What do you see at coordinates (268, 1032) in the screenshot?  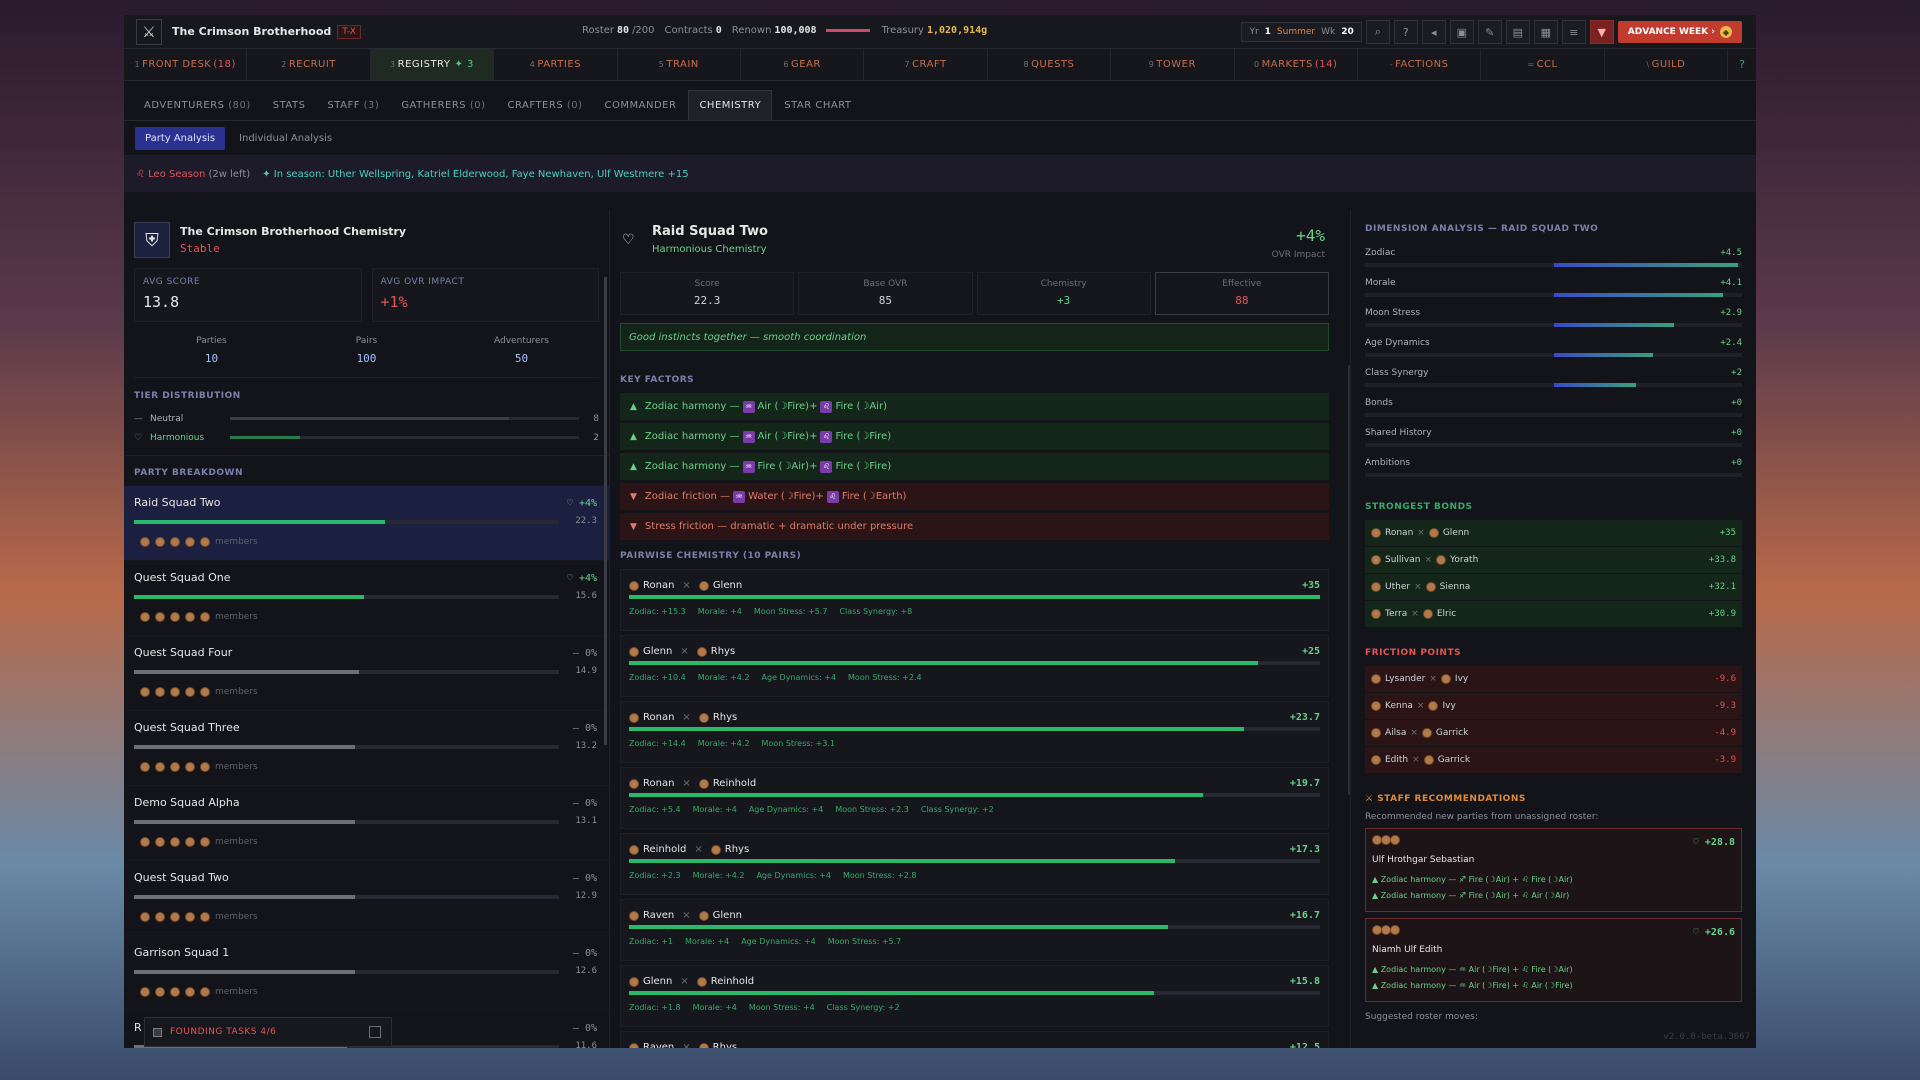 I see `founding-tasks-panel: FOUNDING TASKS 4/6` at bounding box center [268, 1032].